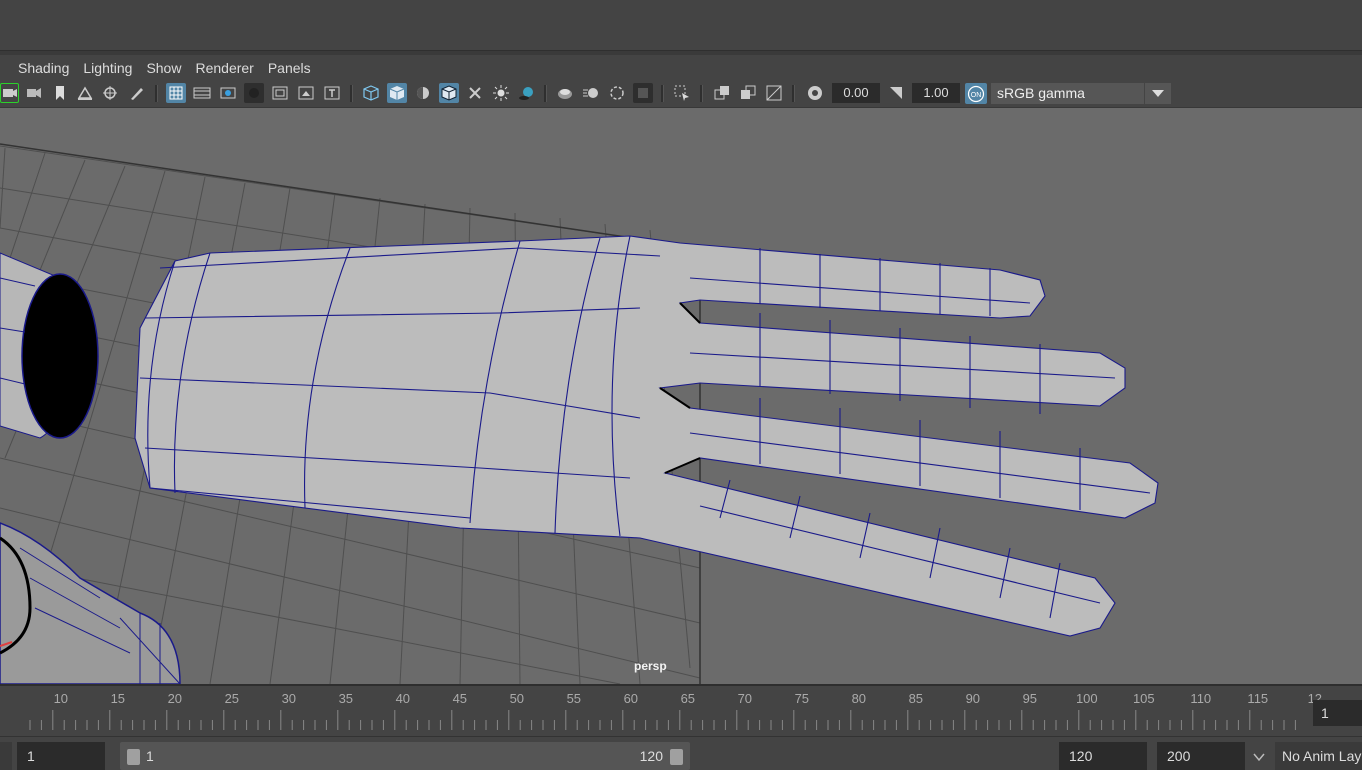  I want to click on timeline-tick-label: 25, so click(232, 698).